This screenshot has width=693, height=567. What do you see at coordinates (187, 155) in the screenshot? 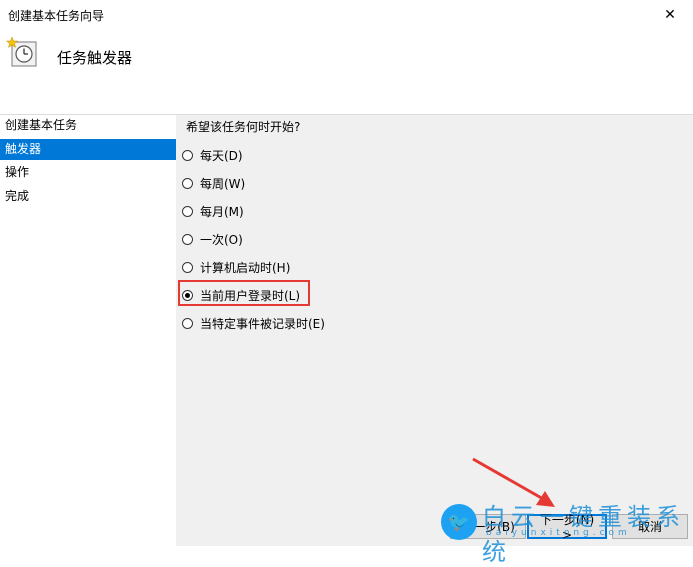
I see `radio-daily` at bounding box center [187, 155].